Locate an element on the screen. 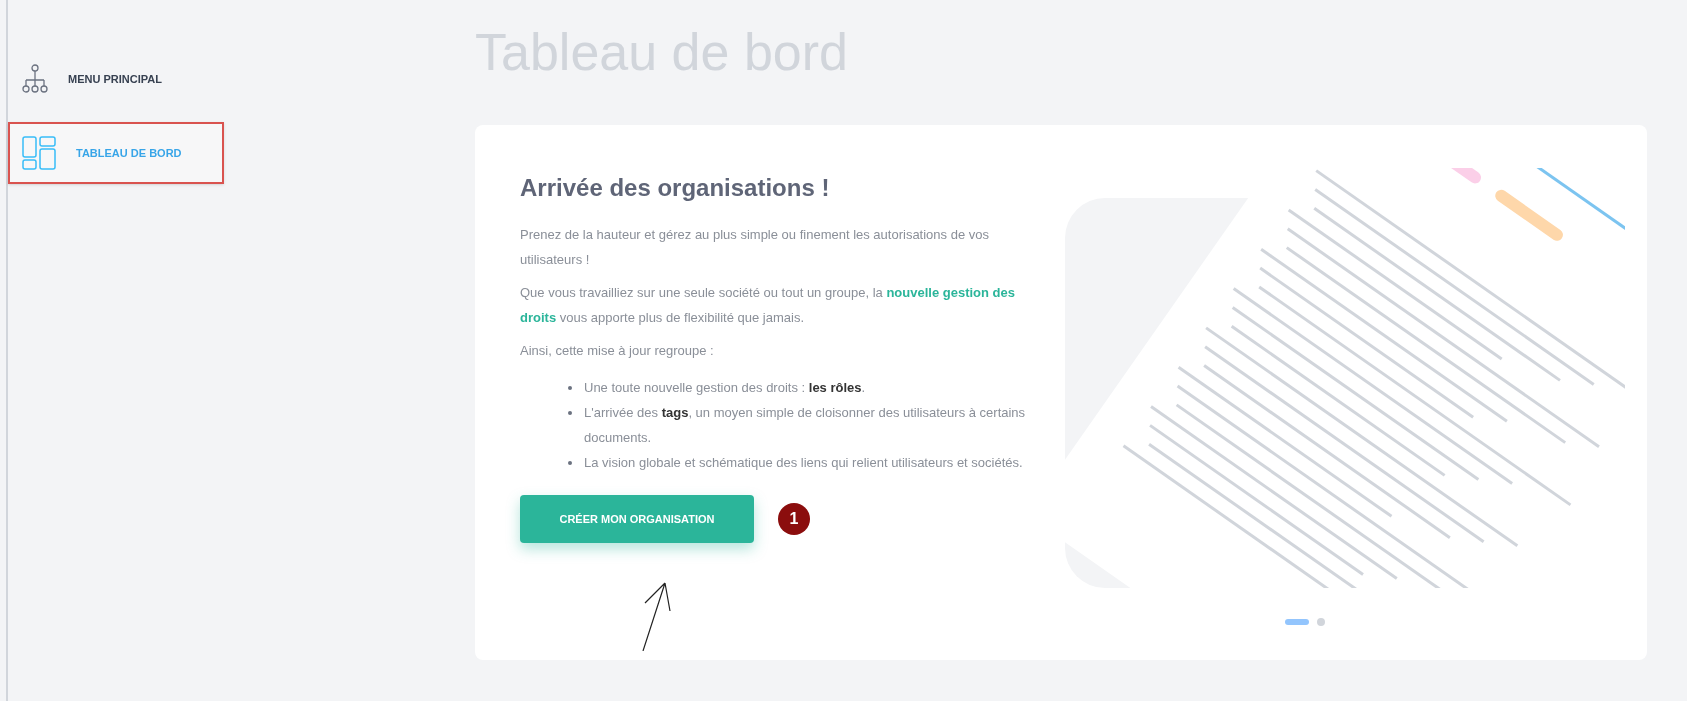 The height and width of the screenshot is (701, 1687). card-heading: Arrivée des organisations ! is located at coordinates (675, 188).